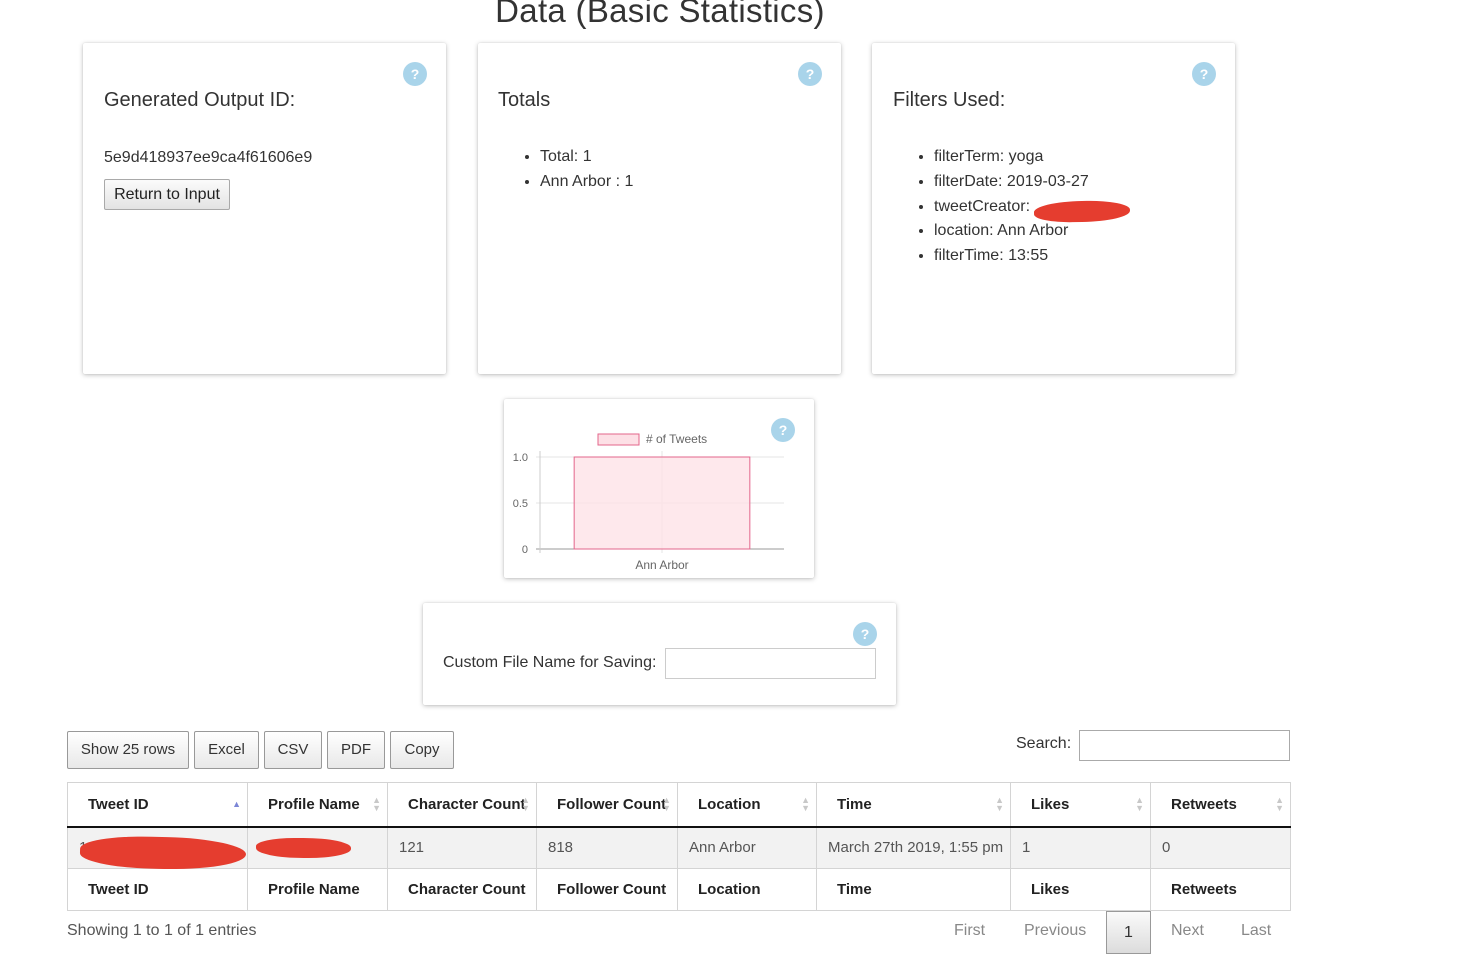  Describe the element at coordinates (236, 804) in the screenshot. I see `sort-ascending-icon: ▲` at that location.